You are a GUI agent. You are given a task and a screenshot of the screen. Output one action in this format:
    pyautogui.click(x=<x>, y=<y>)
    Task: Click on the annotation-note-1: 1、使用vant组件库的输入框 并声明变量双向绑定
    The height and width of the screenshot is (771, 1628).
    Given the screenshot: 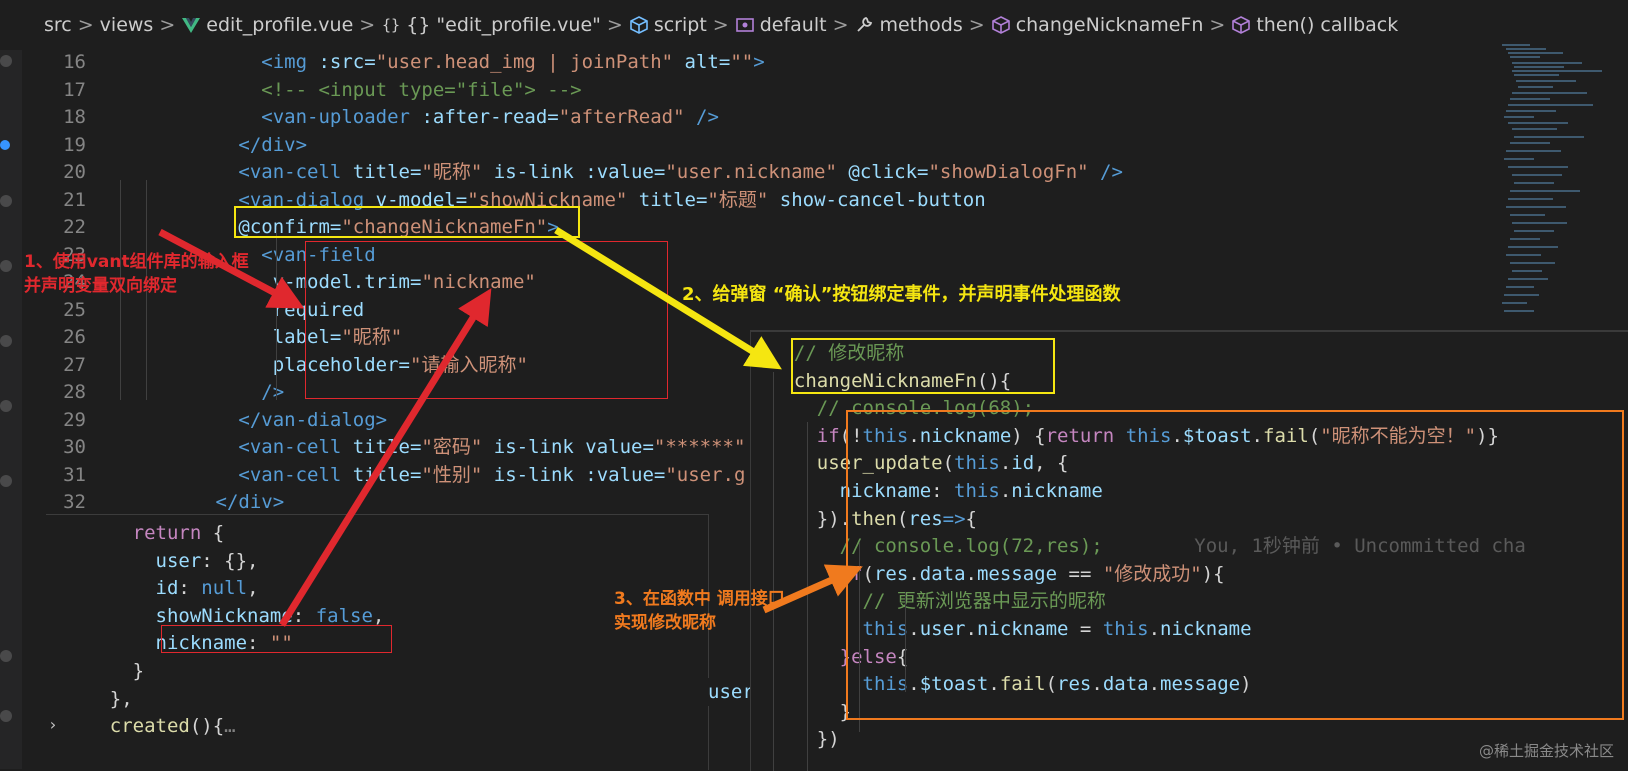 What is the action you would take?
    pyautogui.click(x=136, y=274)
    